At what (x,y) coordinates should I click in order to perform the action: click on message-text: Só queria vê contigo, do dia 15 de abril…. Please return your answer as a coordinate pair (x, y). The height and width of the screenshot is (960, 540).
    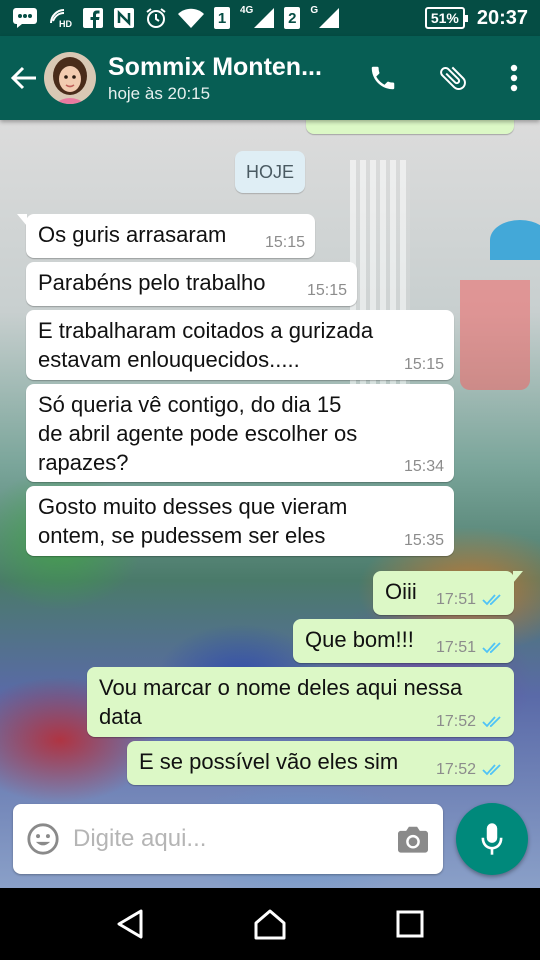
    Looking at the image, I should click on (198, 433).